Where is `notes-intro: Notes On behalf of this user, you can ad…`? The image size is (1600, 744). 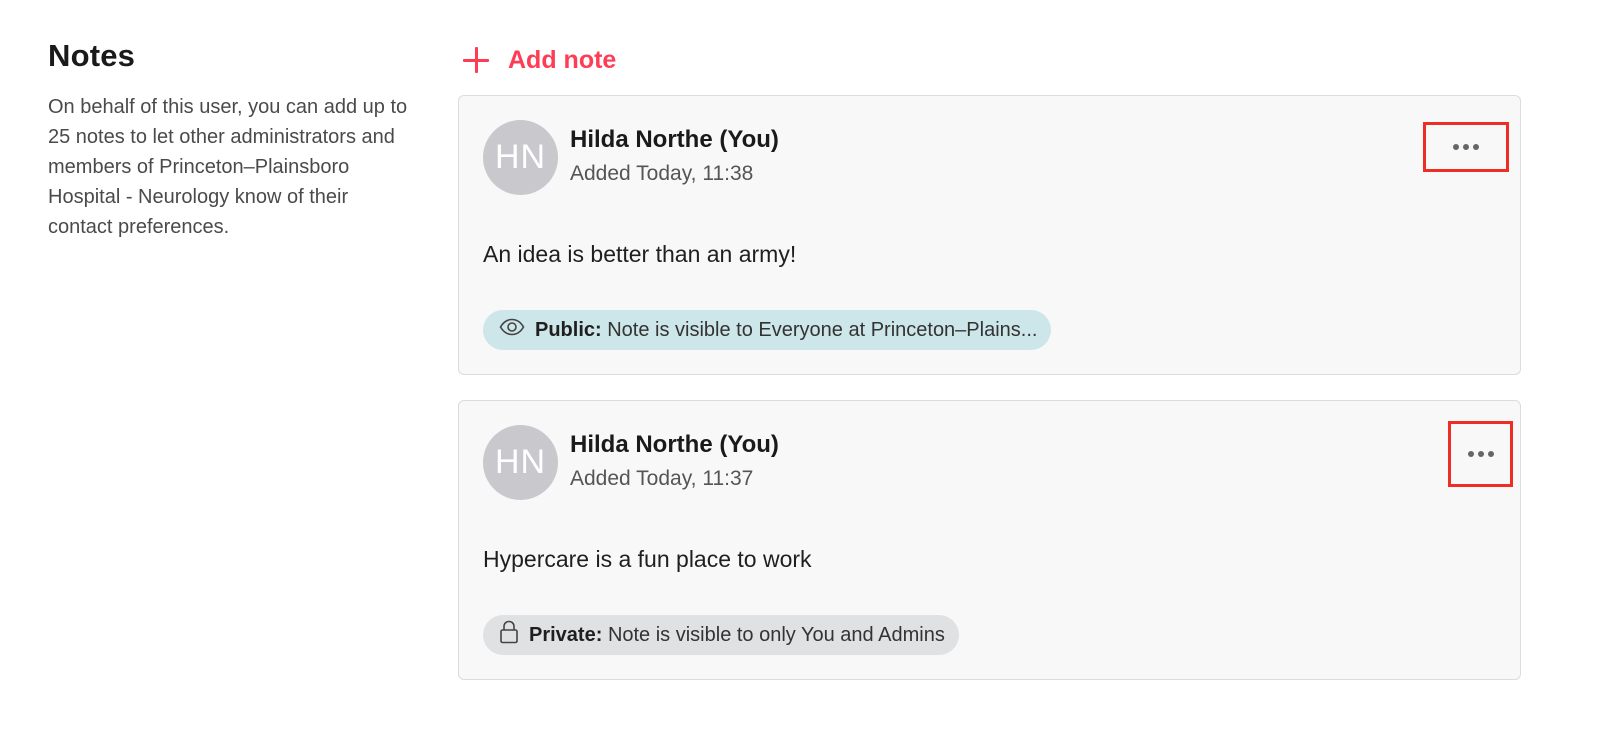
notes-intro: Notes On behalf of this user, you can ad… is located at coordinates (228, 140).